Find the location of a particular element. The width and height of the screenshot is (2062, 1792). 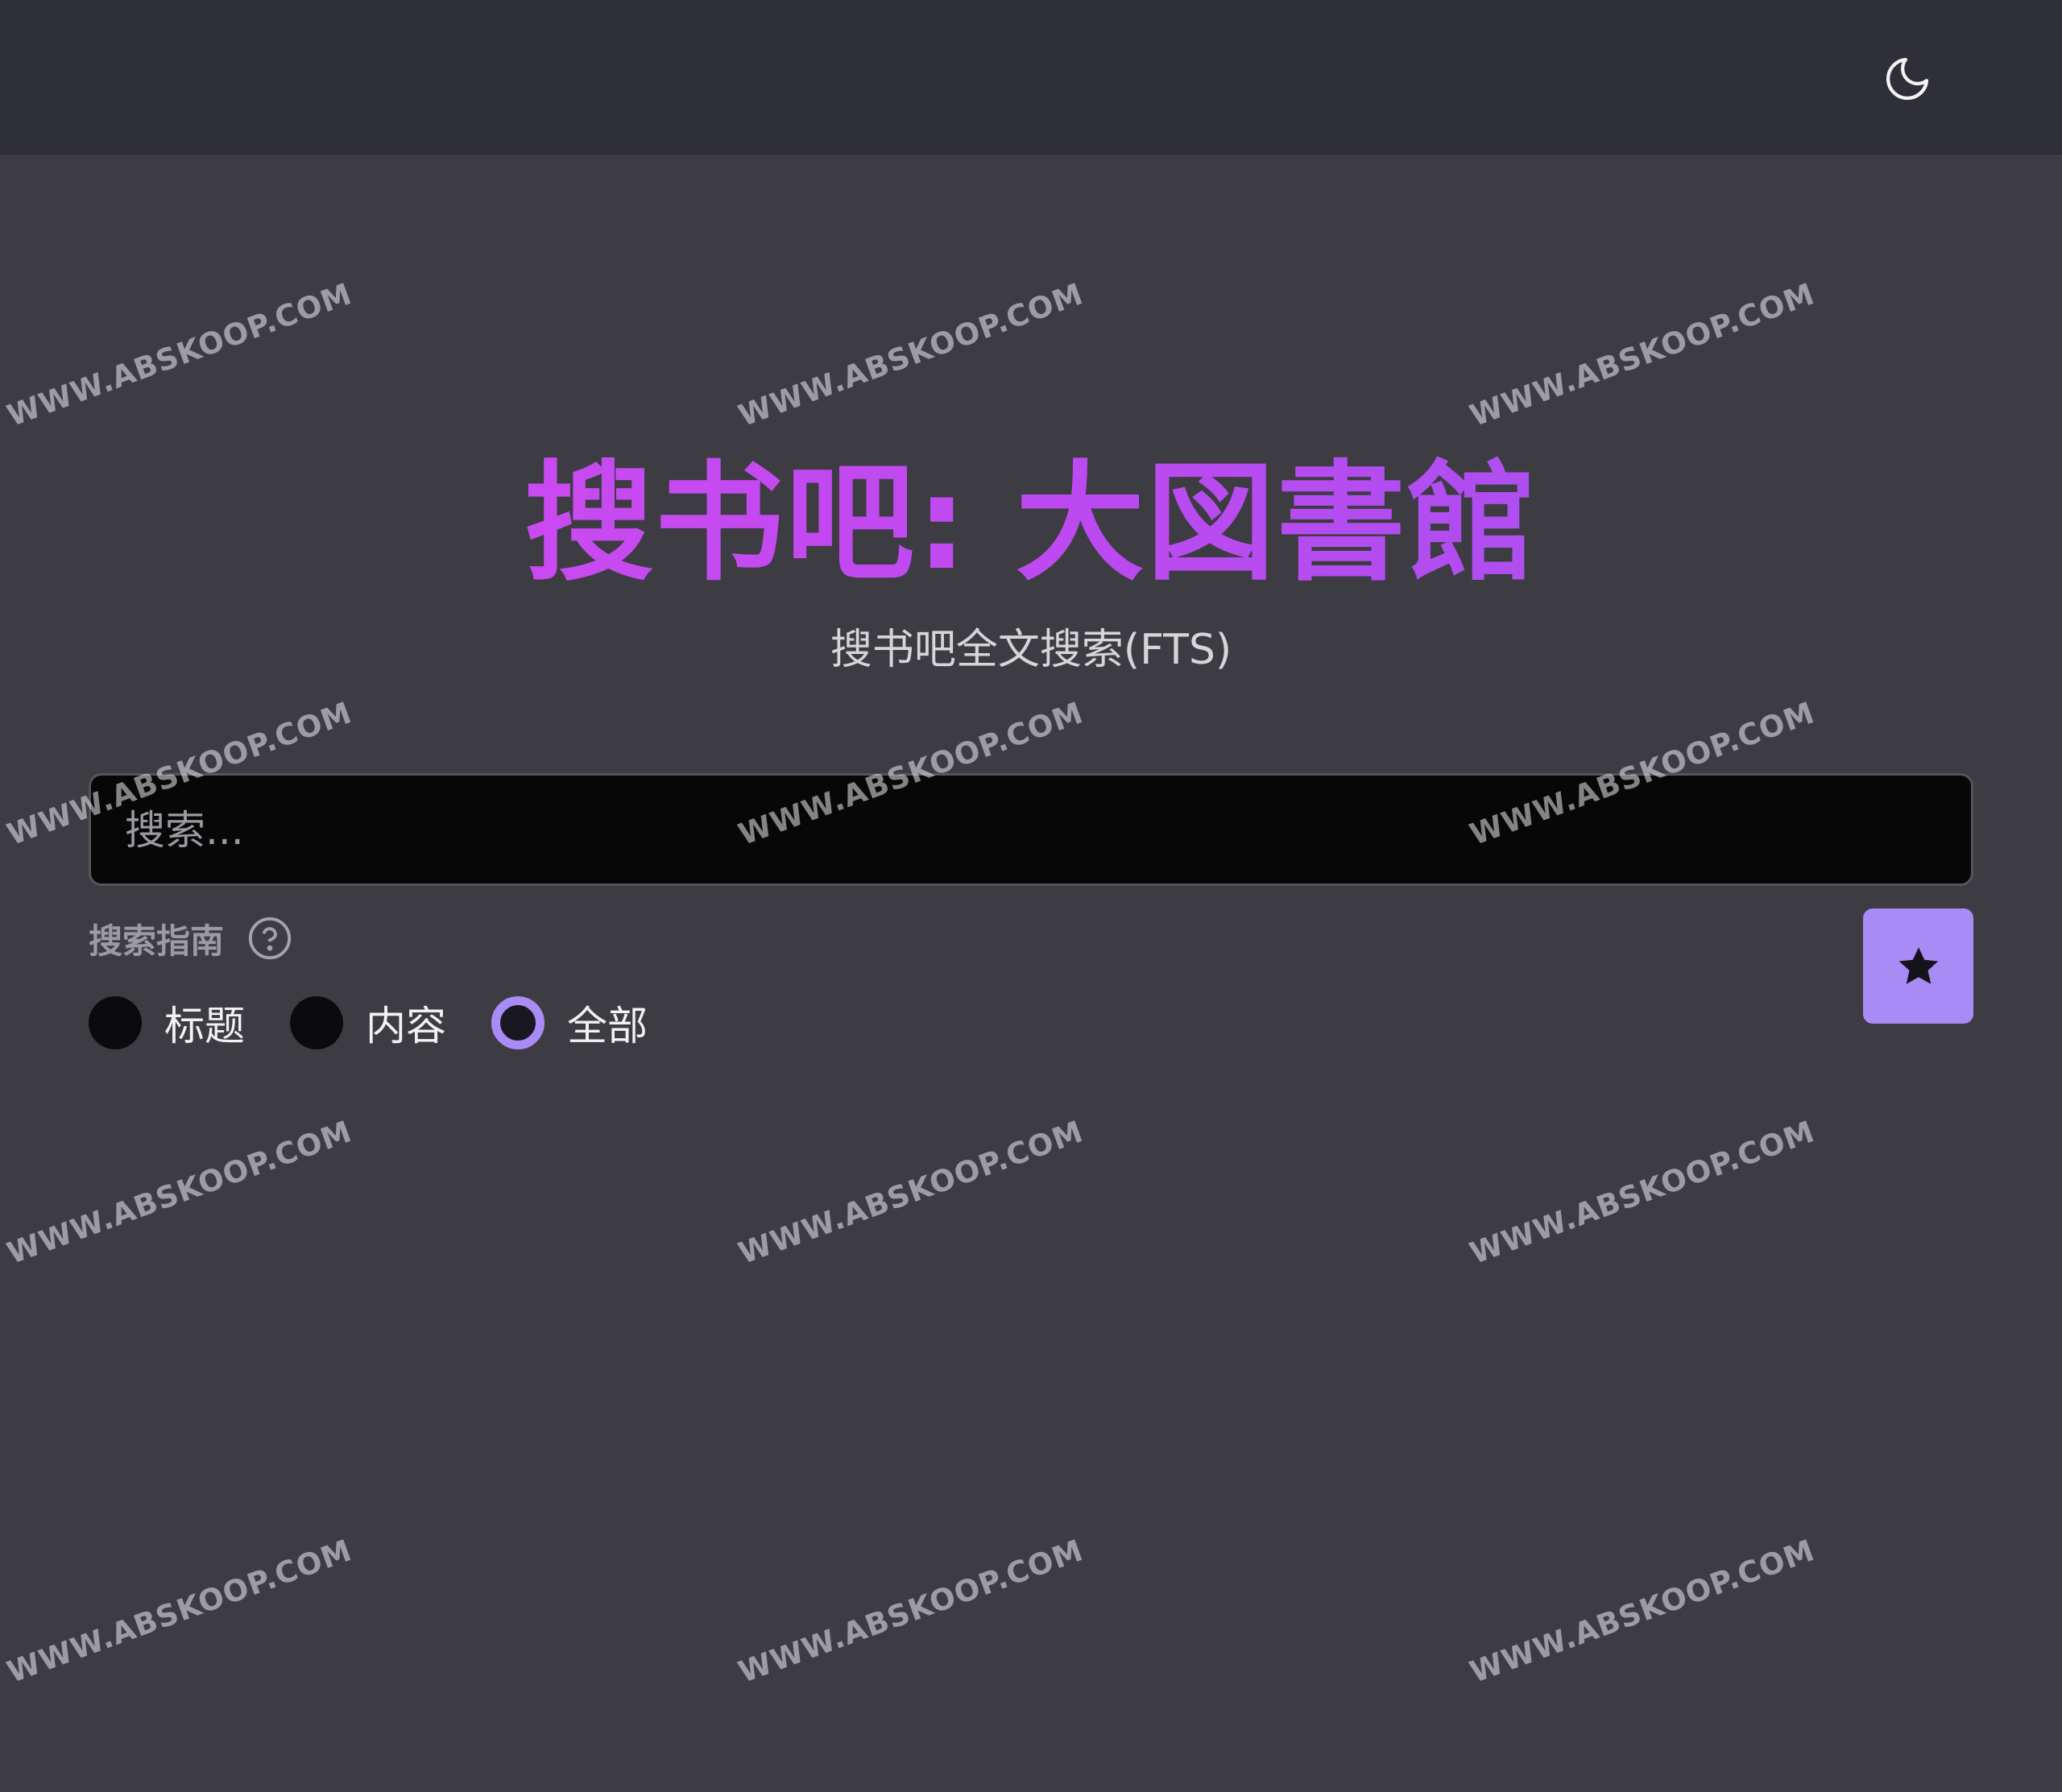

page-title: 搜书吧: 大図書館 is located at coordinates (1031, 523).